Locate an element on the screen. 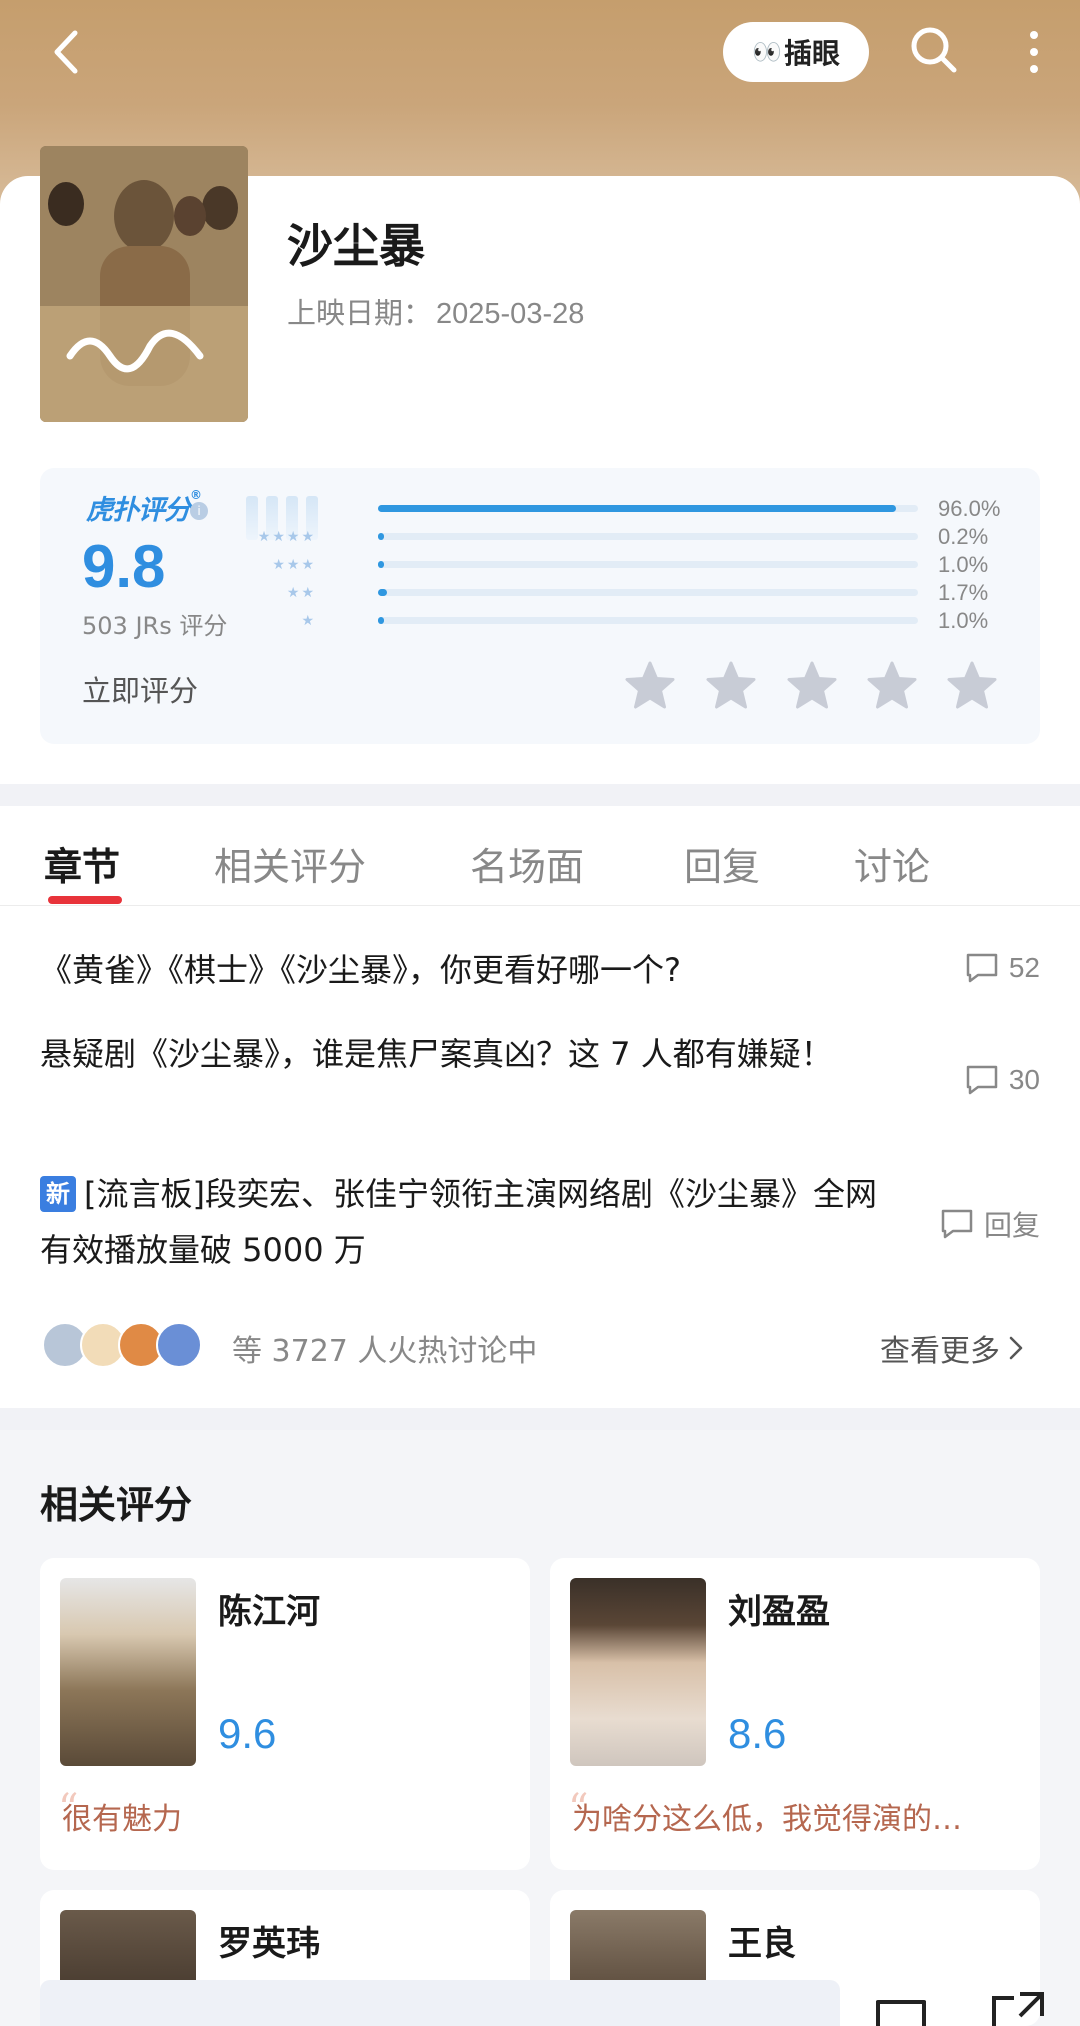  release-info: 上映日期： 2025-03-28 is located at coordinates (435, 311).